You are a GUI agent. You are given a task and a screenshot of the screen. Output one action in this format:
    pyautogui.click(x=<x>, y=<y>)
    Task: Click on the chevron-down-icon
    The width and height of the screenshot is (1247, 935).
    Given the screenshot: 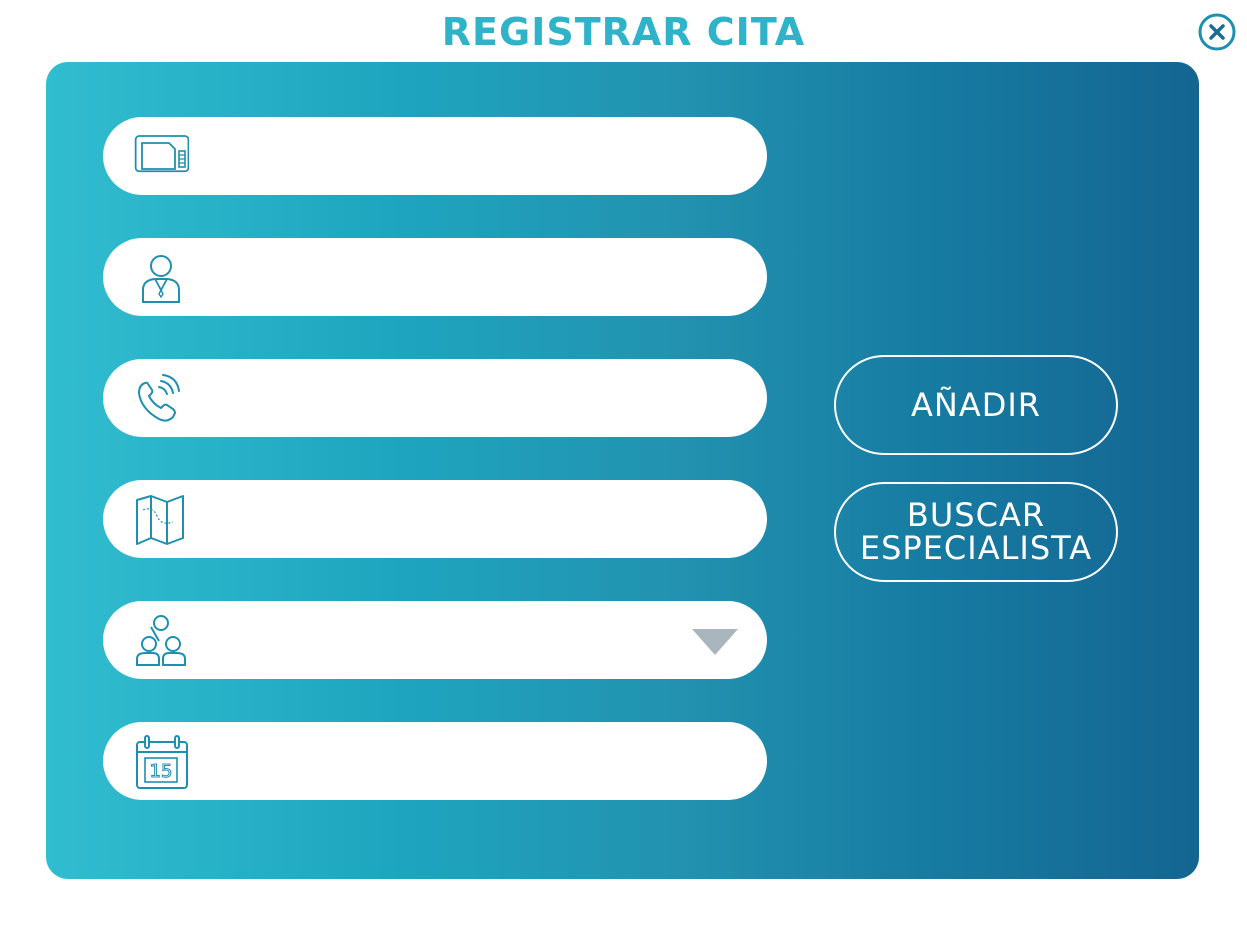 What is the action you would take?
    pyautogui.click(x=715, y=642)
    